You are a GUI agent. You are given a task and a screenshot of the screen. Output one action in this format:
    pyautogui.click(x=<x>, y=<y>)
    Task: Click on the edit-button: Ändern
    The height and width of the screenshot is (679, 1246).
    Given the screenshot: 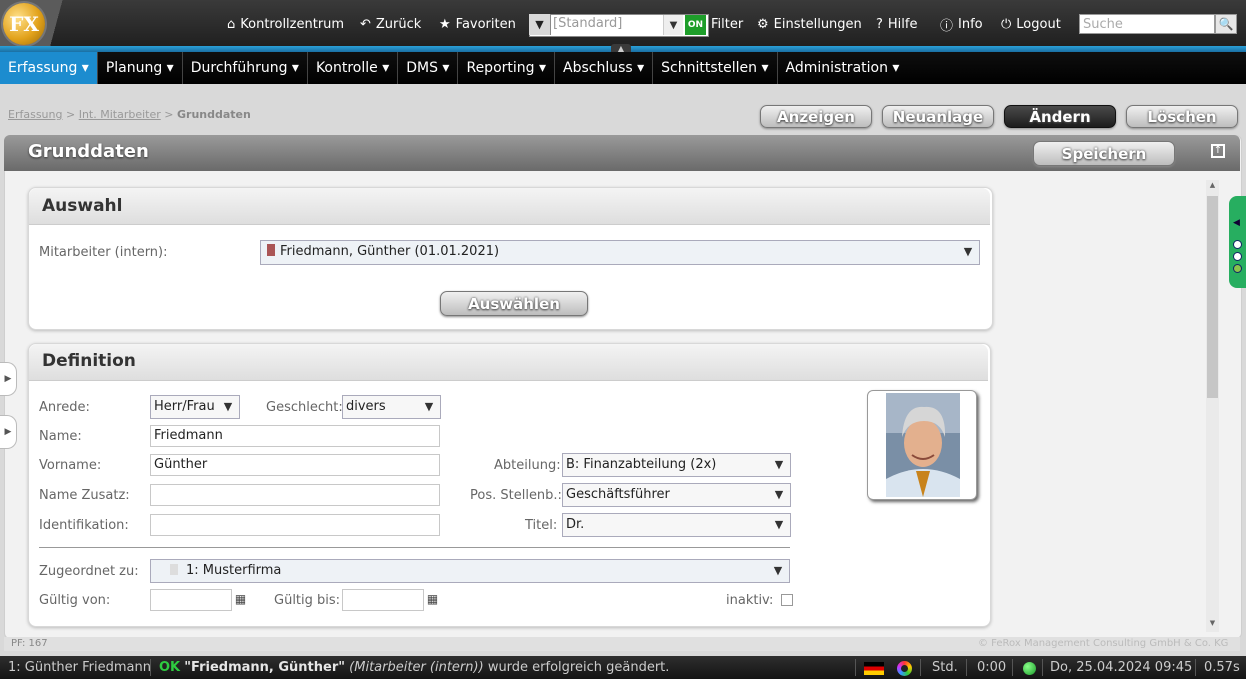 What is the action you would take?
    pyautogui.click(x=1060, y=116)
    